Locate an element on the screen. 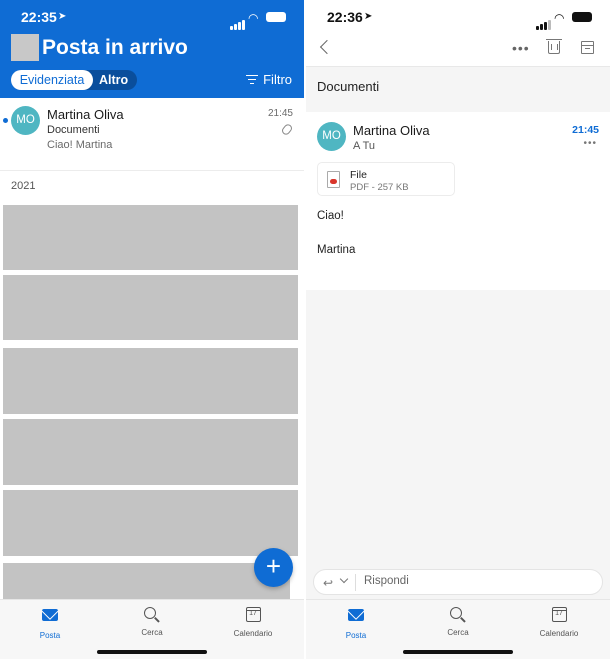  message-list-item is located at coordinates (152, 134).